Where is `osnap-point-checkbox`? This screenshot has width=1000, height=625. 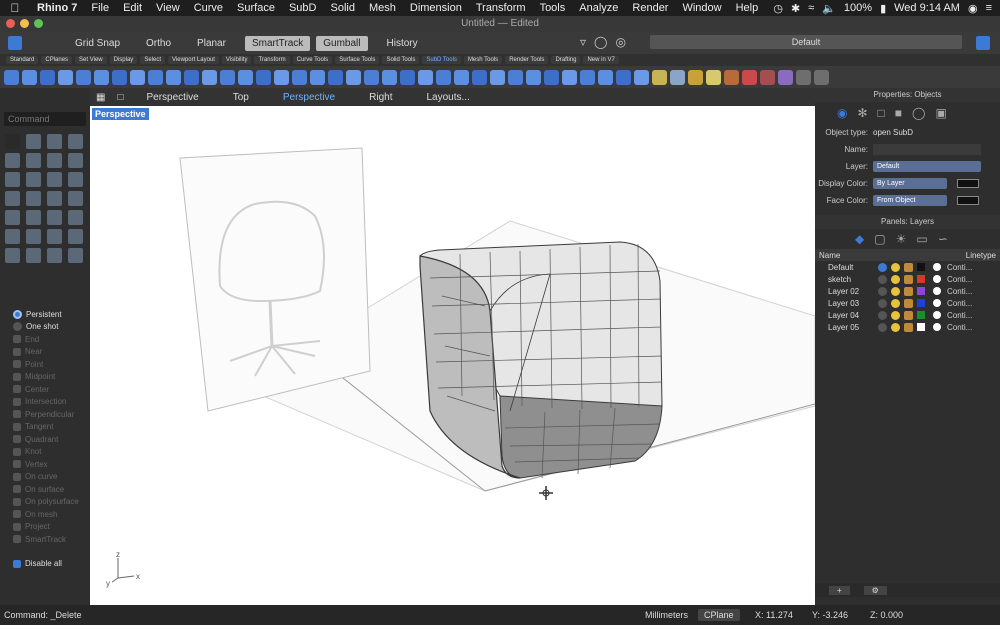 osnap-point-checkbox is located at coordinates (17, 364).